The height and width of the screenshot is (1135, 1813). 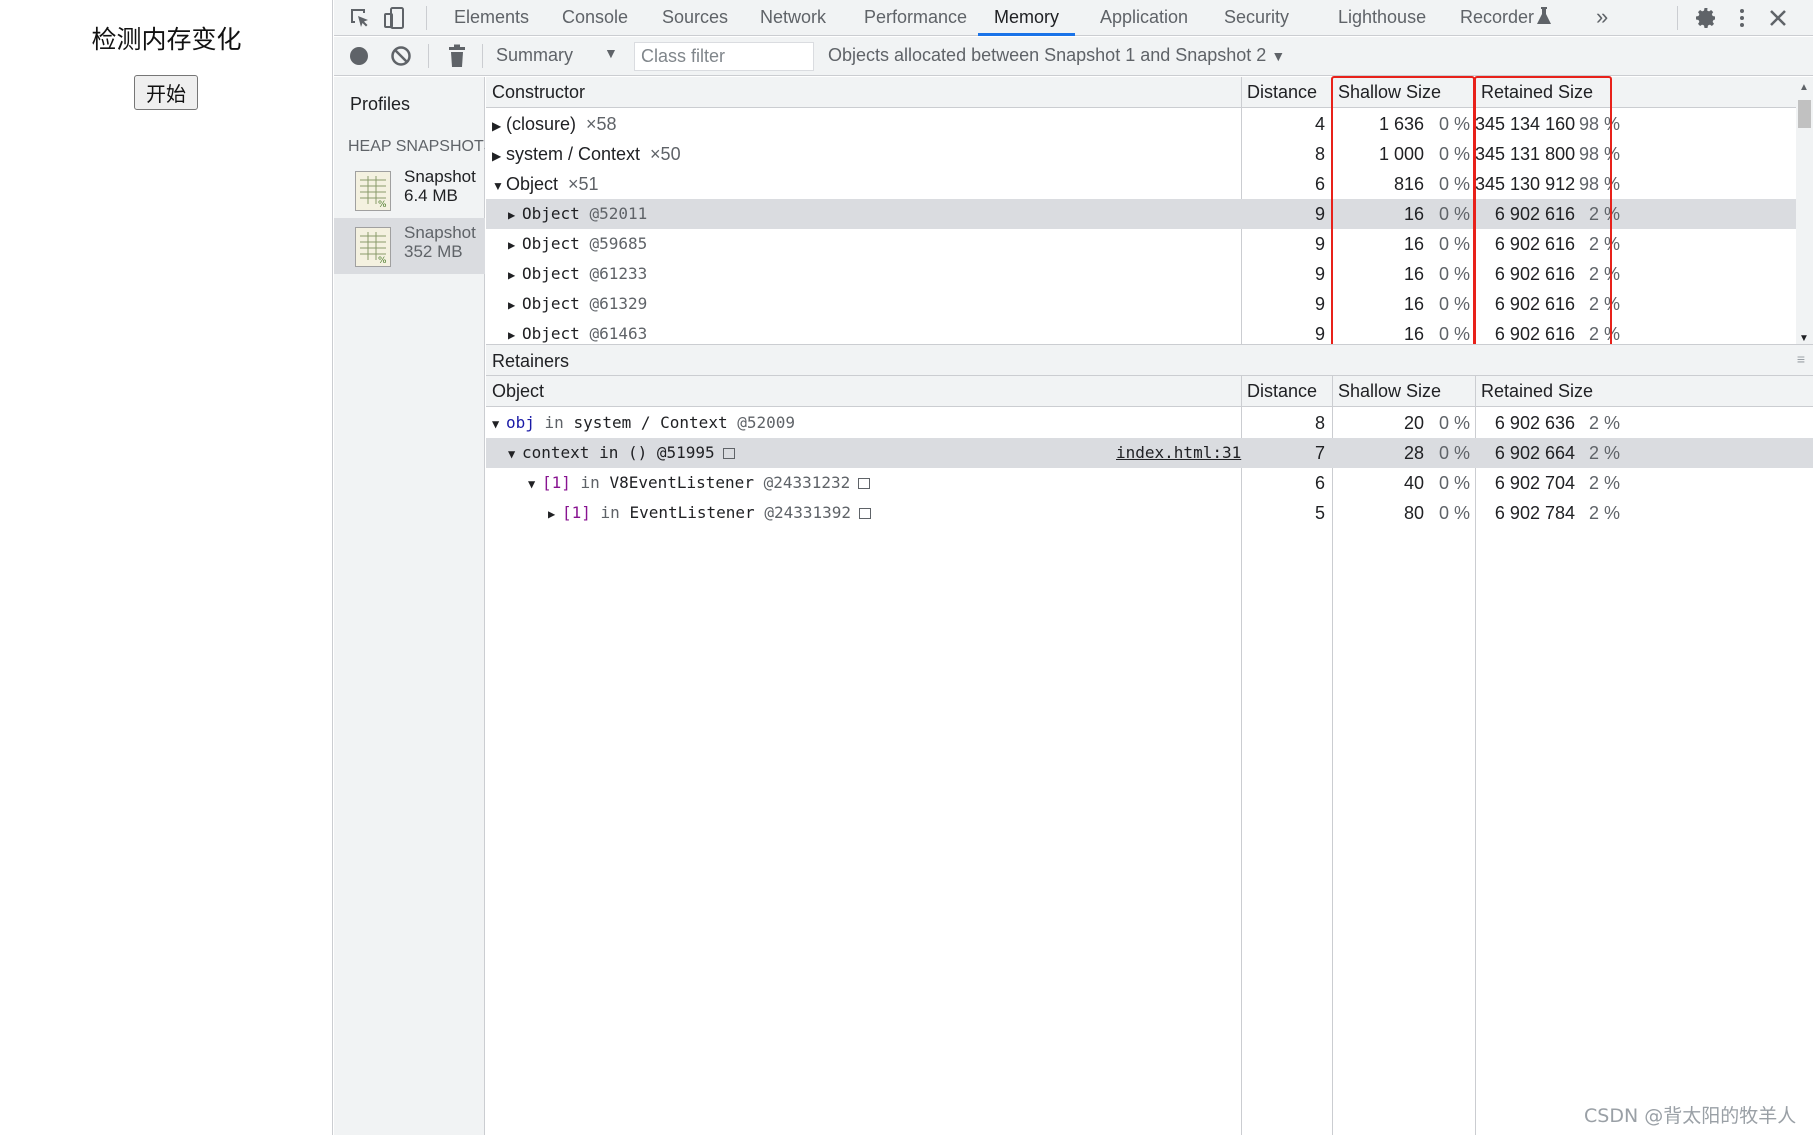 I want to click on distance-cell: 4, so click(x=1319, y=124).